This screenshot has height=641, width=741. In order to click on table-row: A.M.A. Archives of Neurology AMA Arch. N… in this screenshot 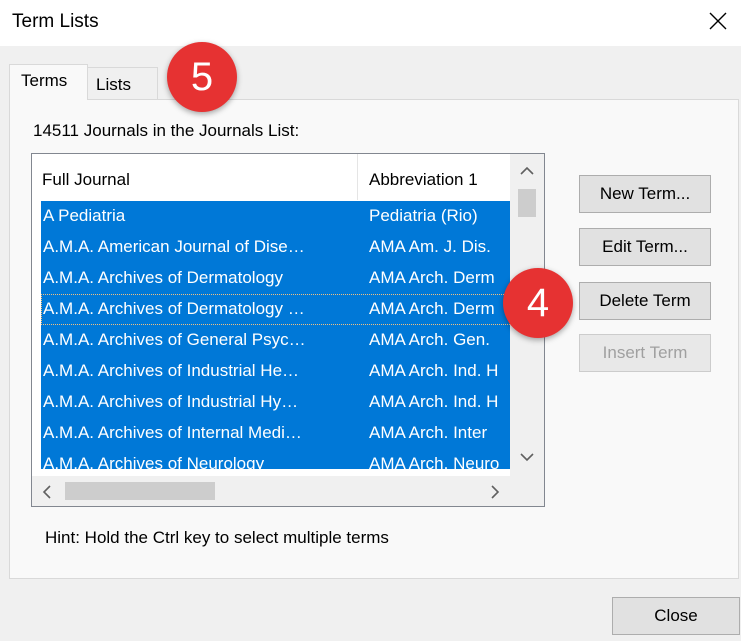, I will do `click(275, 459)`.